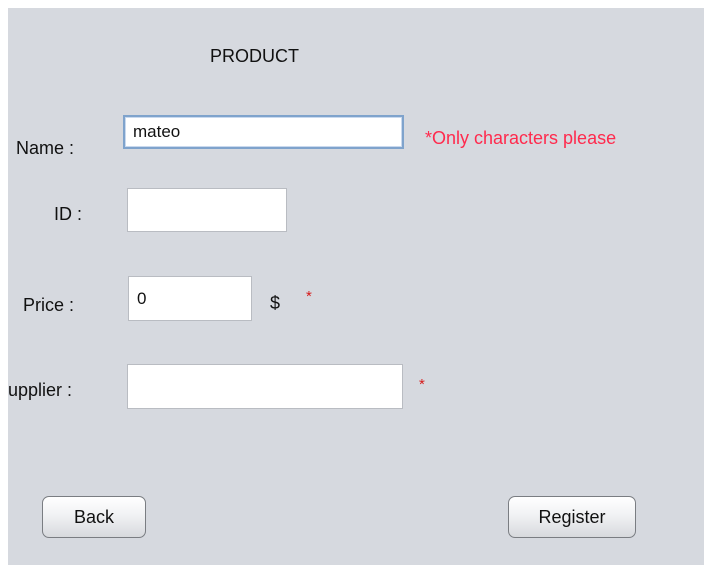 The width and height of the screenshot is (704, 565). I want to click on price-label: Price :, so click(49, 305).